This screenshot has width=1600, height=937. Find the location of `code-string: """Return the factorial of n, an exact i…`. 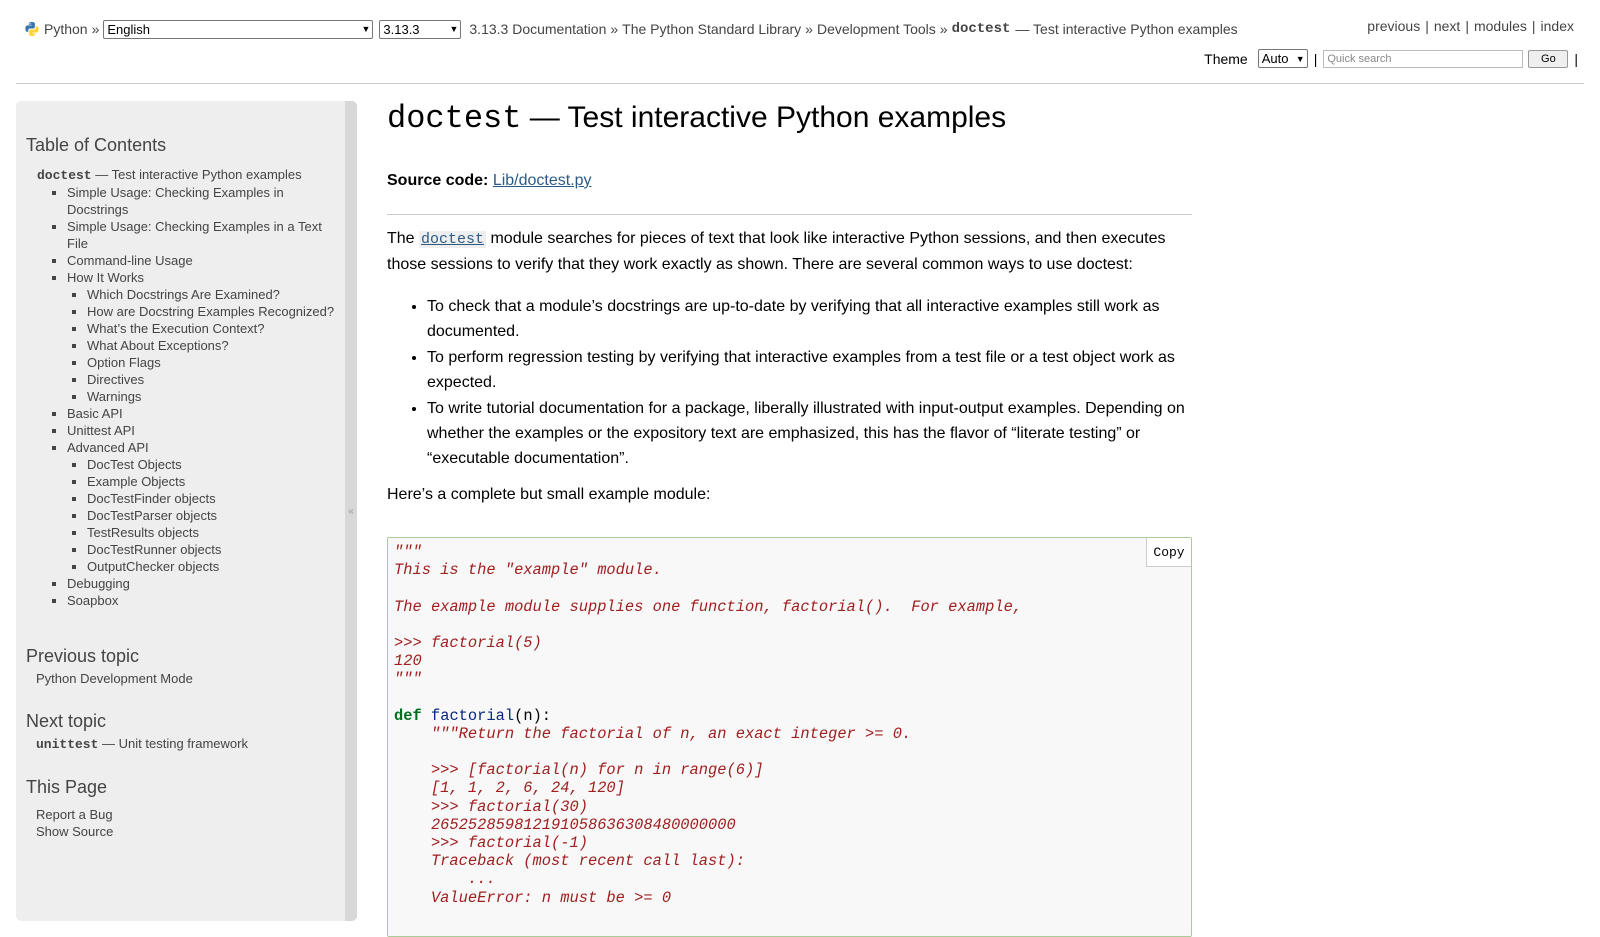

code-string: """Return the factorial of n, an exact i… is located at coordinates (653, 733).